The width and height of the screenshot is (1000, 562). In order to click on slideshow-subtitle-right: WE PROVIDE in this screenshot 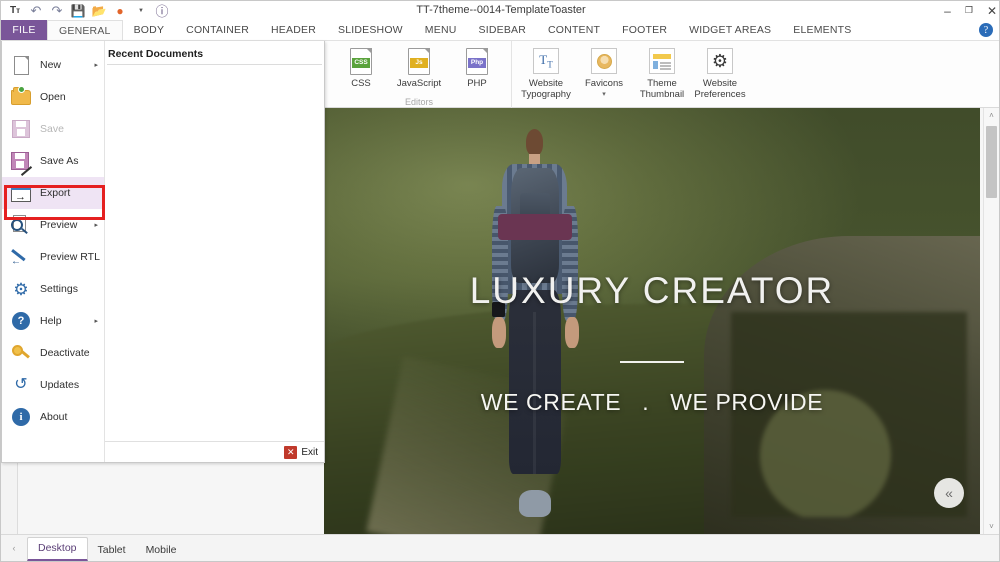, I will do `click(747, 402)`.